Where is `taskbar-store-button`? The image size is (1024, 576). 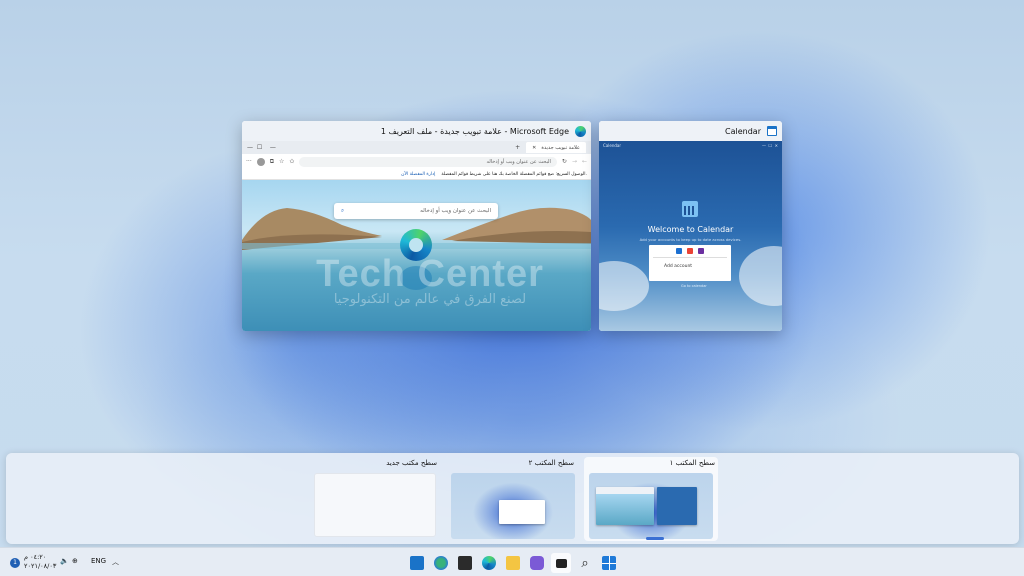
taskbar-store-button is located at coordinates (465, 563).